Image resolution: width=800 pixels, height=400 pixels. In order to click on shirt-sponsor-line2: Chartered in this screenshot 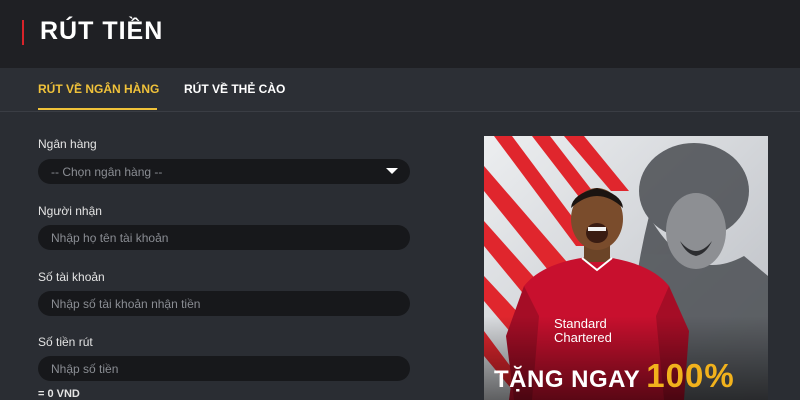, I will do `click(583, 337)`.